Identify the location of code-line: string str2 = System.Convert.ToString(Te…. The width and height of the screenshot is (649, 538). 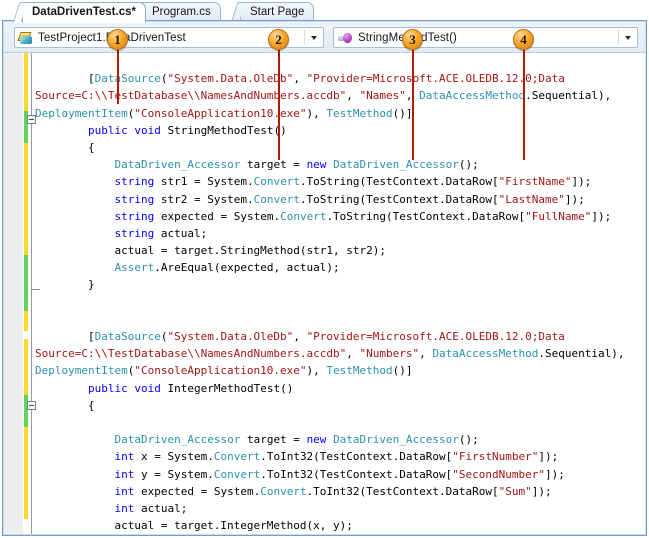
(340, 199).